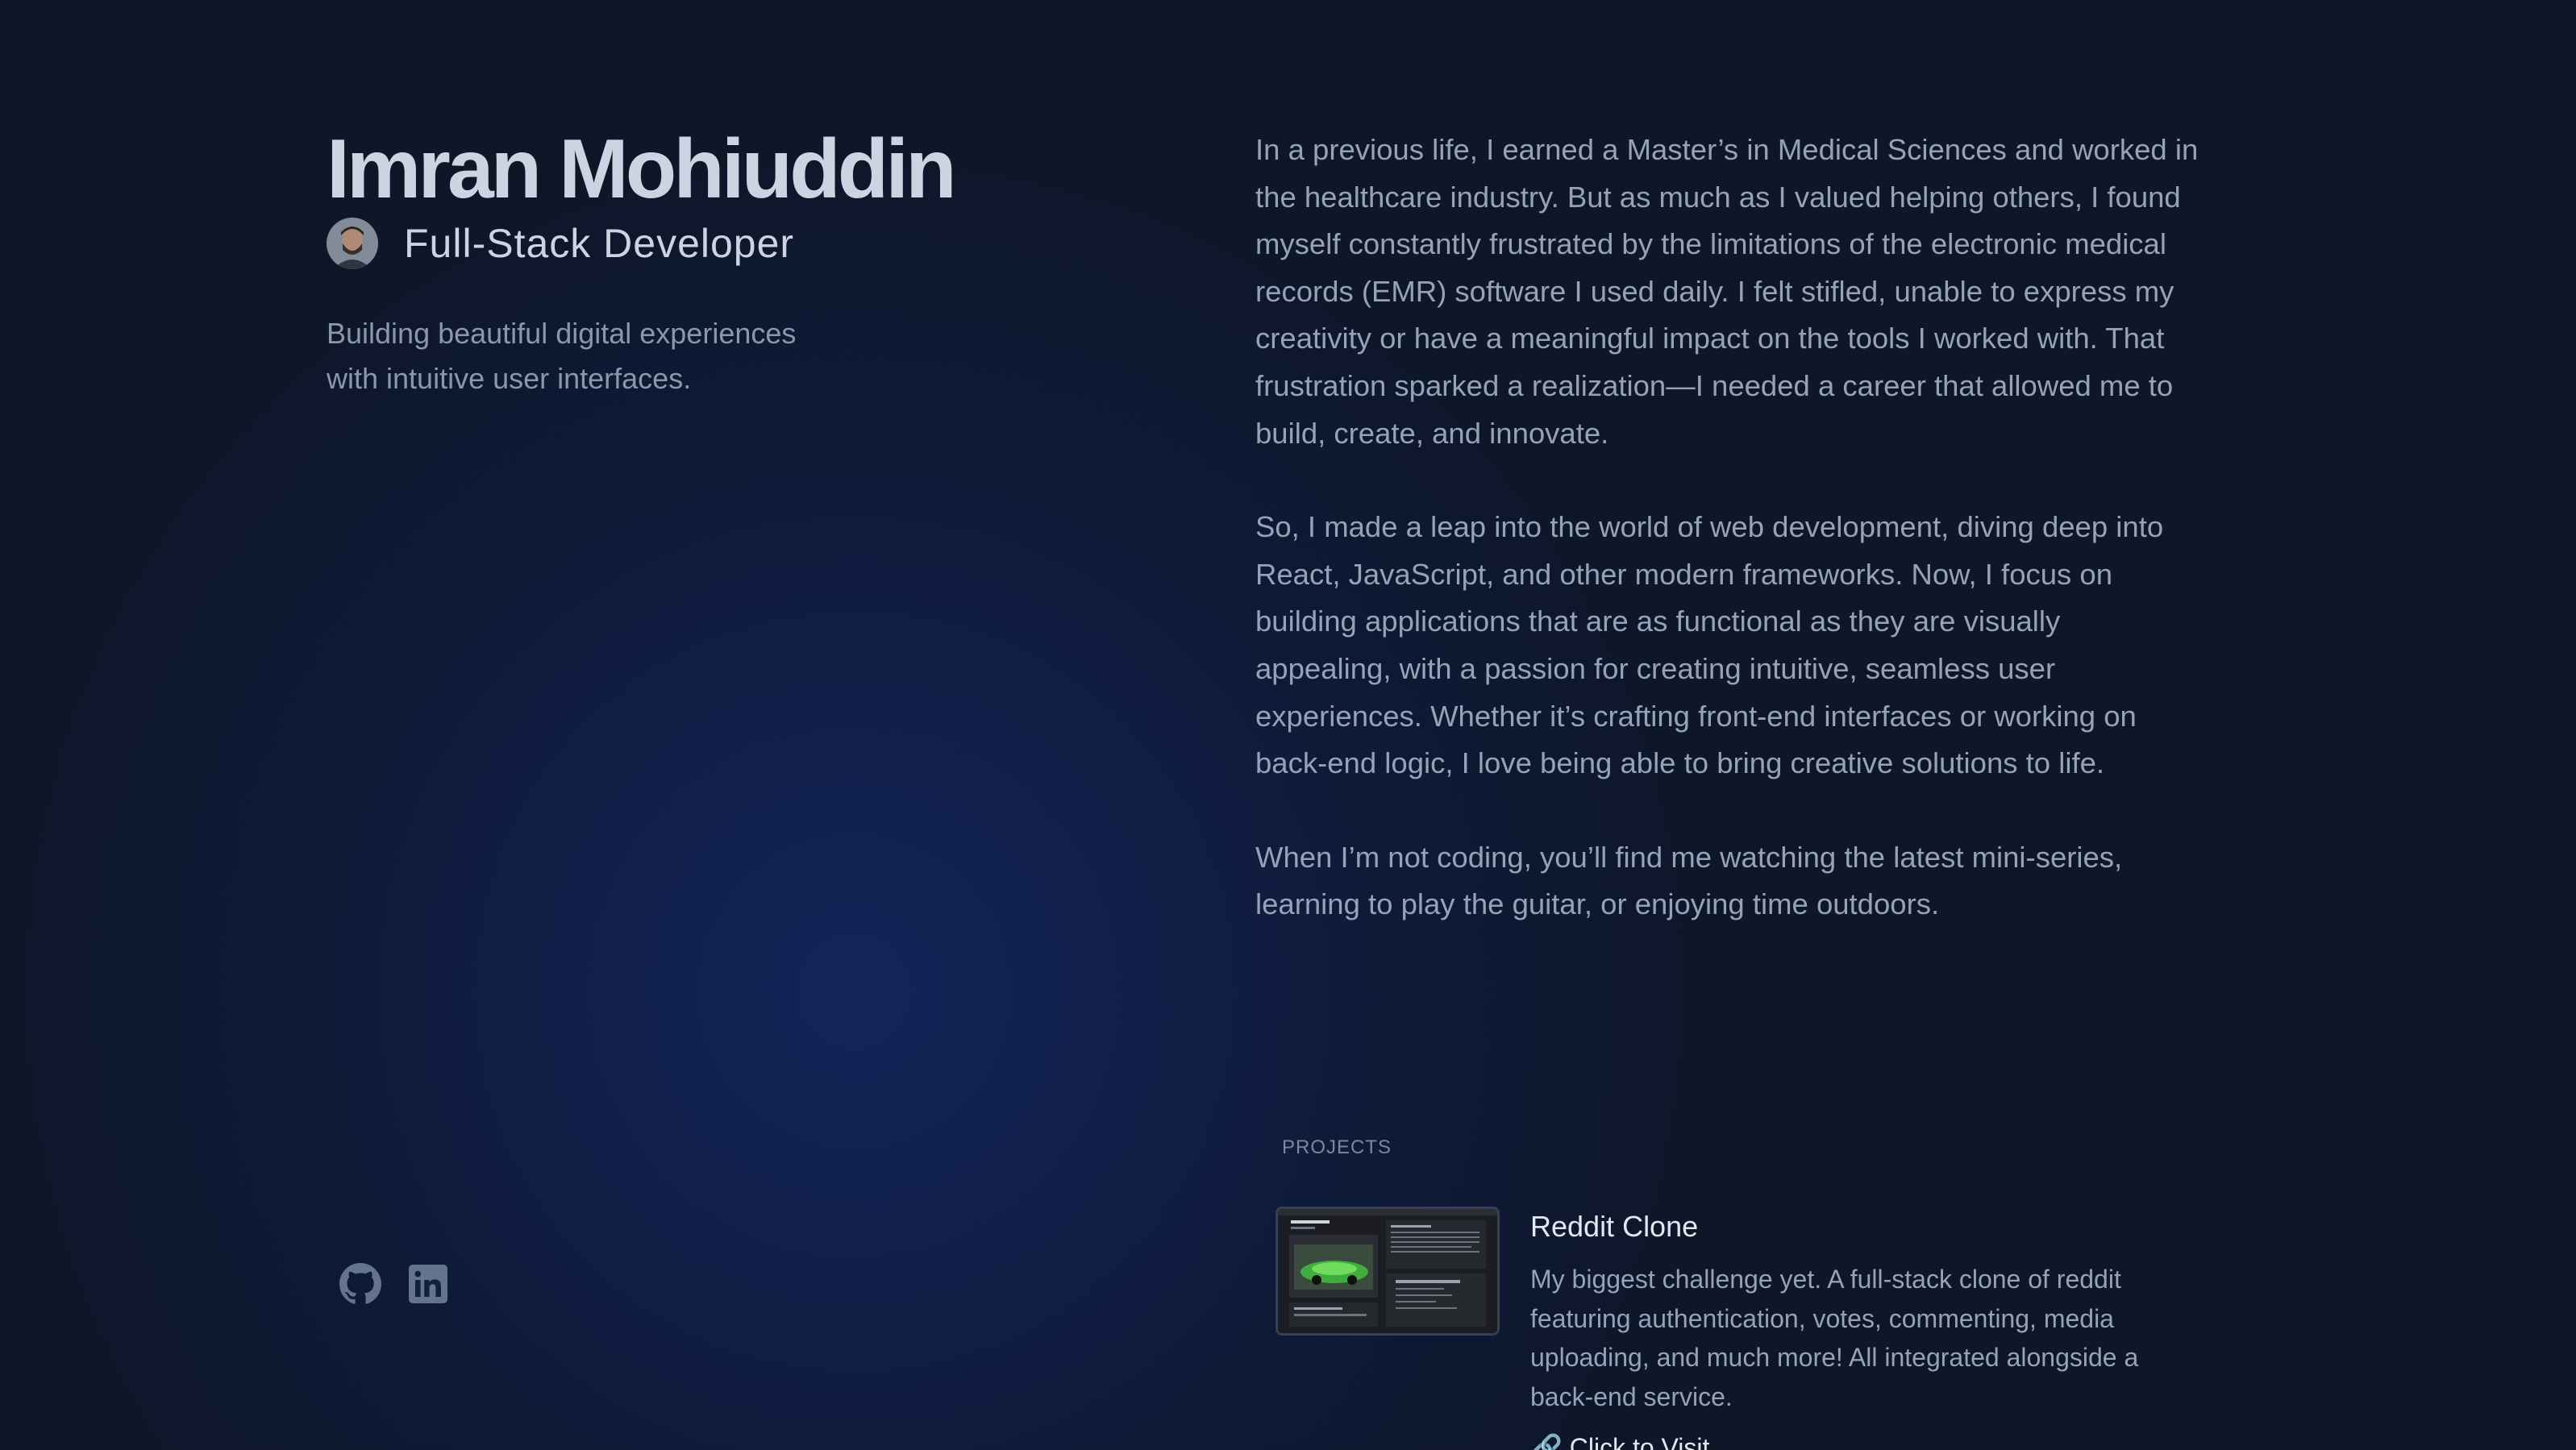 This screenshot has width=2576, height=1450. Describe the element at coordinates (1547, 1441) in the screenshot. I see `link-icon: 🔗` at that location.